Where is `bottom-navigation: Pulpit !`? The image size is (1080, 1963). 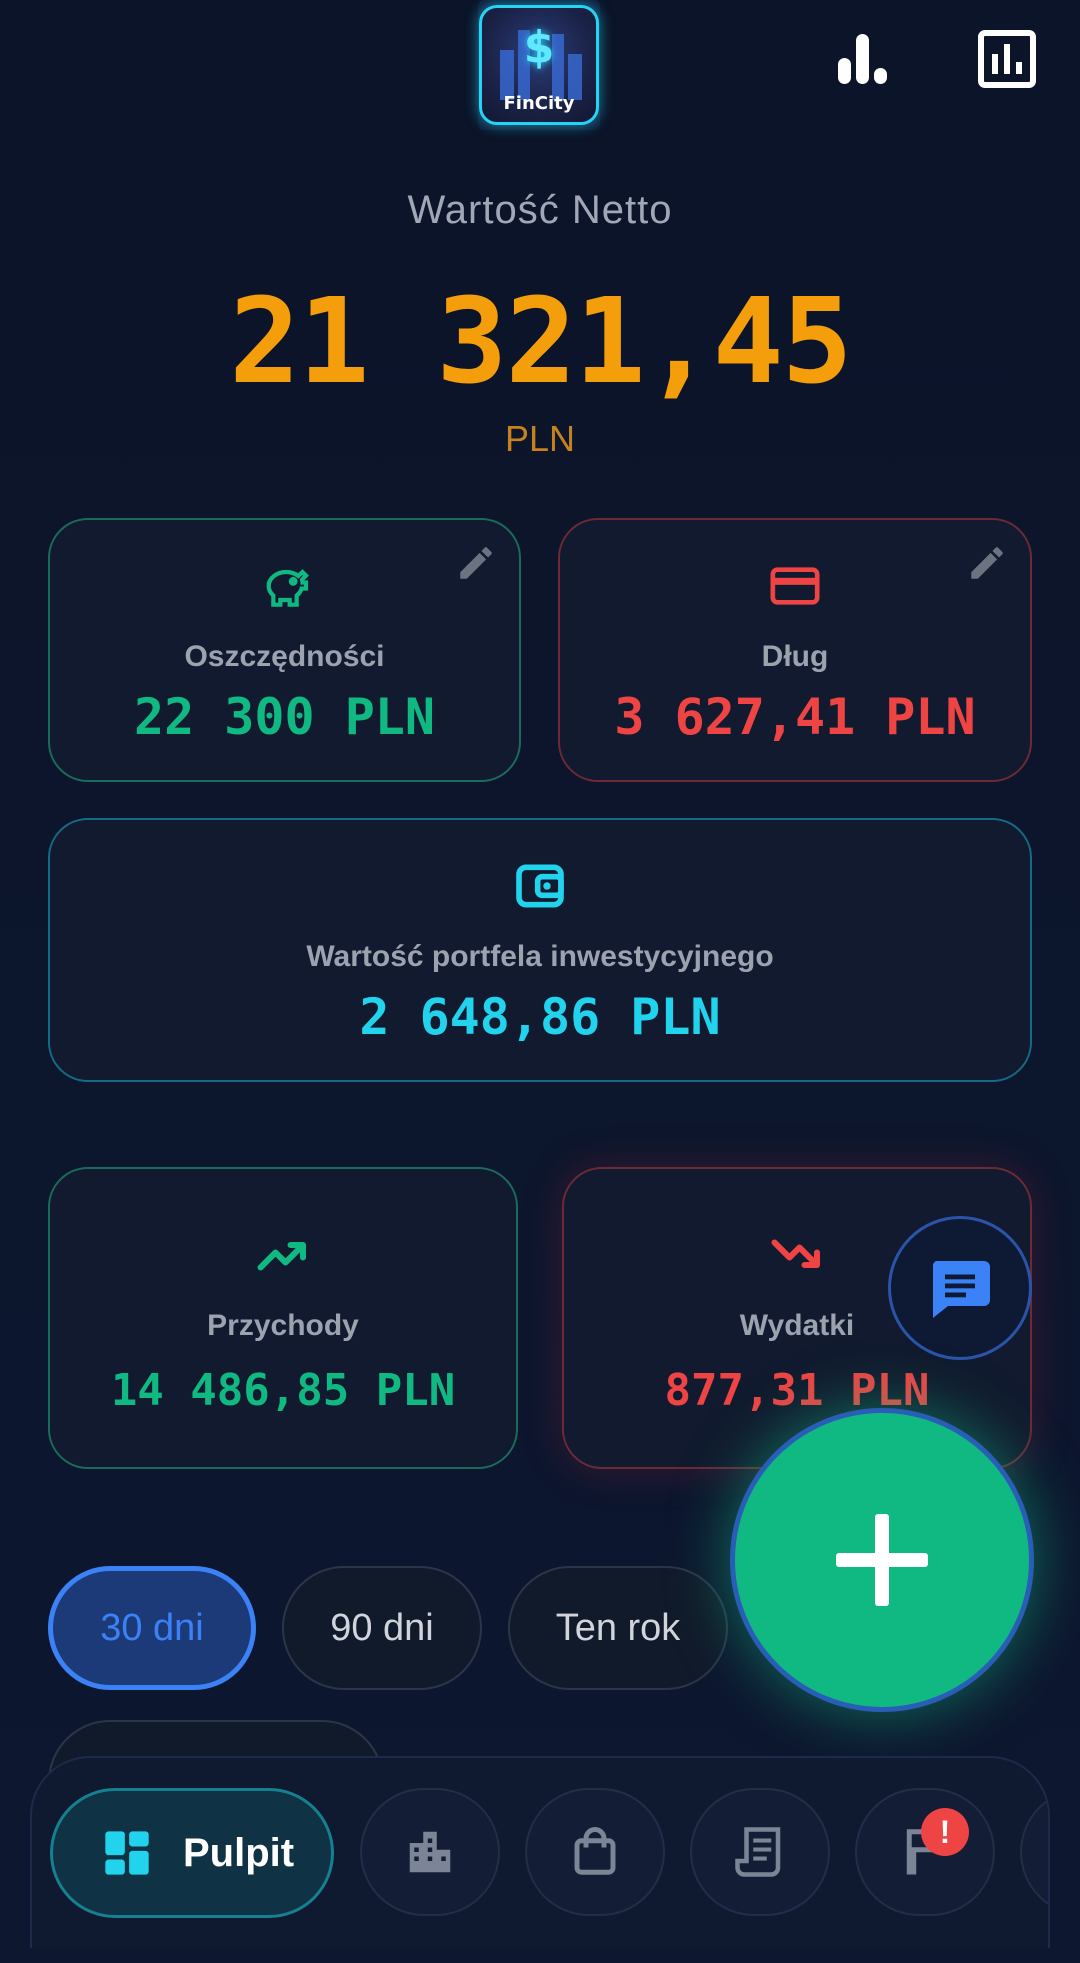 bottom-navigation: Pulpit ! is located at coordinates (540, 1852).